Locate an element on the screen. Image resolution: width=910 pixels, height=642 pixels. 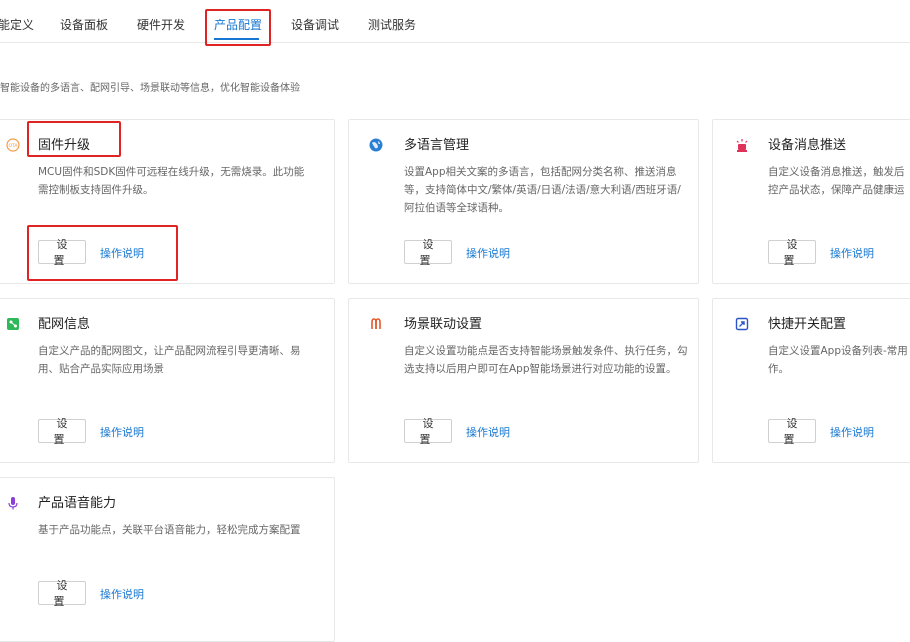
card-title: 快捷开关配置 is located at coordinates (807, 324).